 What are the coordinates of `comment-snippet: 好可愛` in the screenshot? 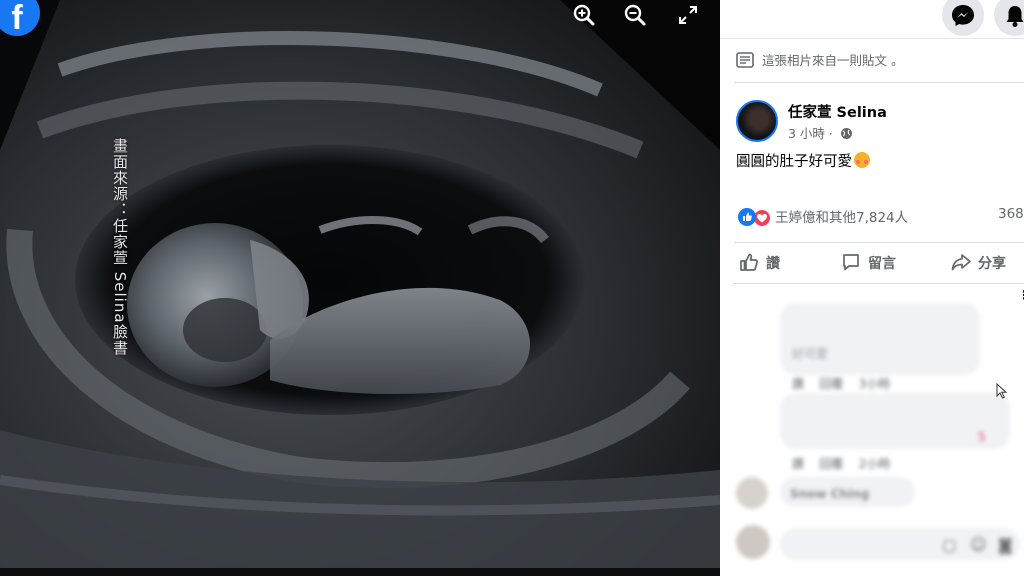 It's located at (810, 354).